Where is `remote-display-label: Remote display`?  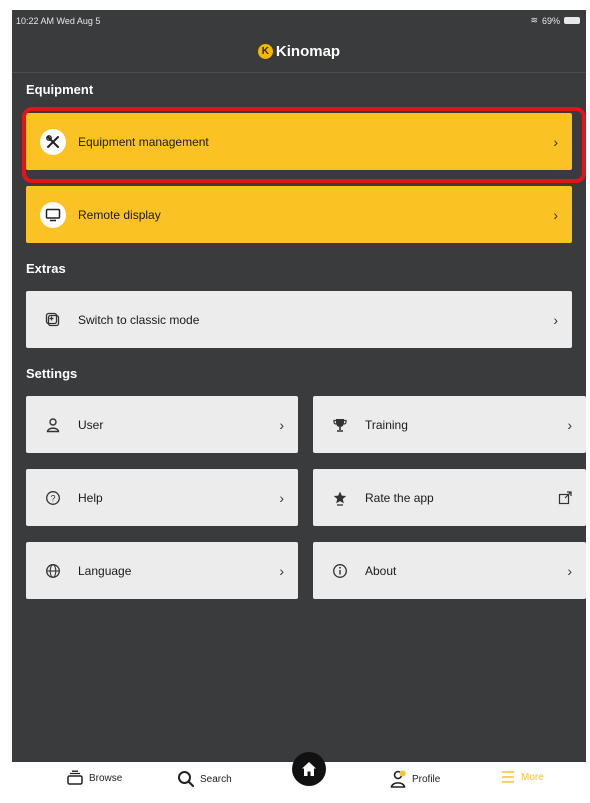
remote-display-label: Remote display is located at coordinates (119, 214).